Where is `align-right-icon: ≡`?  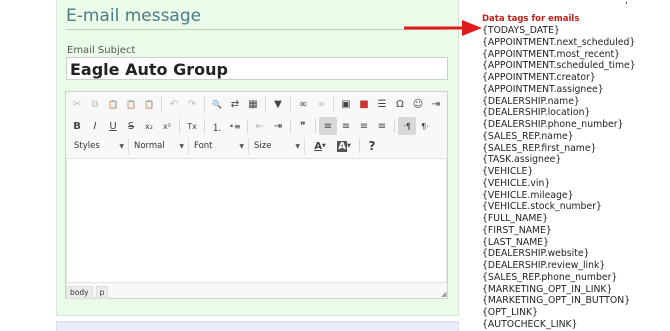 align-right-icon: ≡ is located at coordinates (364, 126).